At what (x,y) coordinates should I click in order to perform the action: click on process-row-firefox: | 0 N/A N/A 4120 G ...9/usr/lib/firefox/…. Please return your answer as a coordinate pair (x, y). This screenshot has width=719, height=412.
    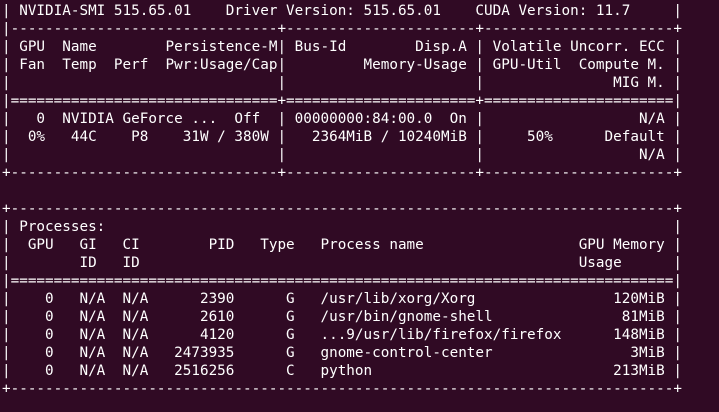
    Looking at the image, I should click on (342, 335).